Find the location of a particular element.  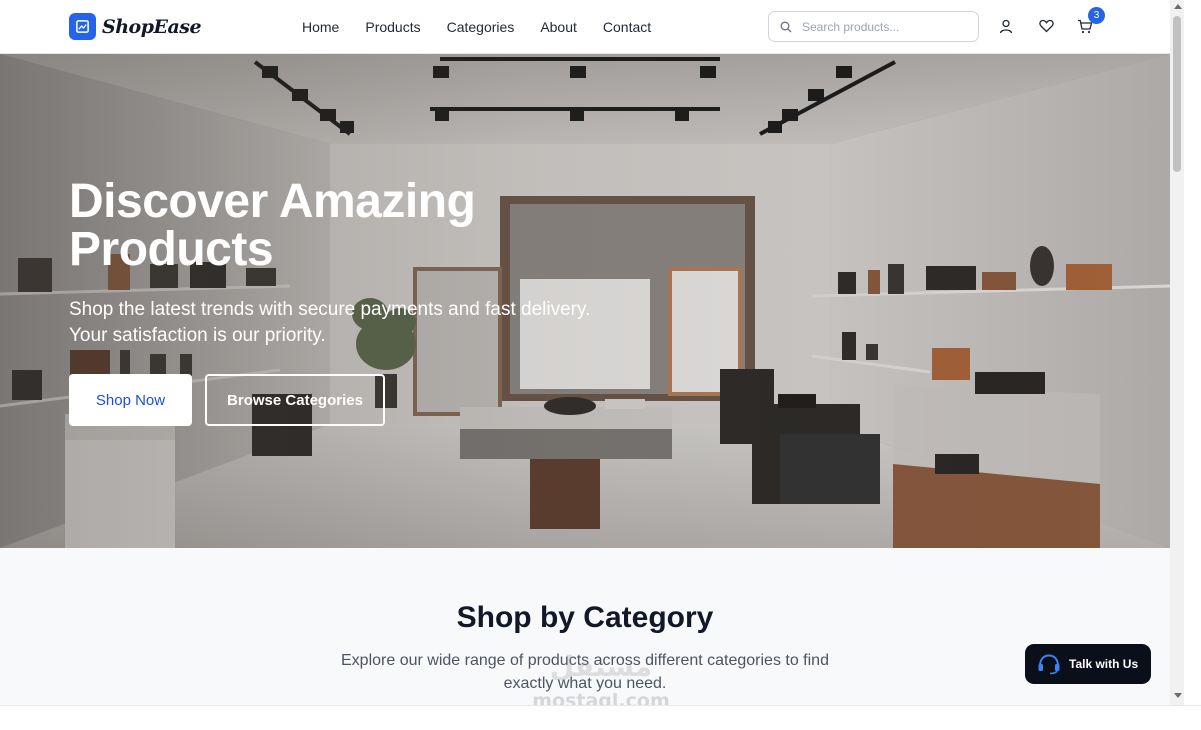

main-nav: Home Products Categories About Contact is located at coordinates (489, 27).